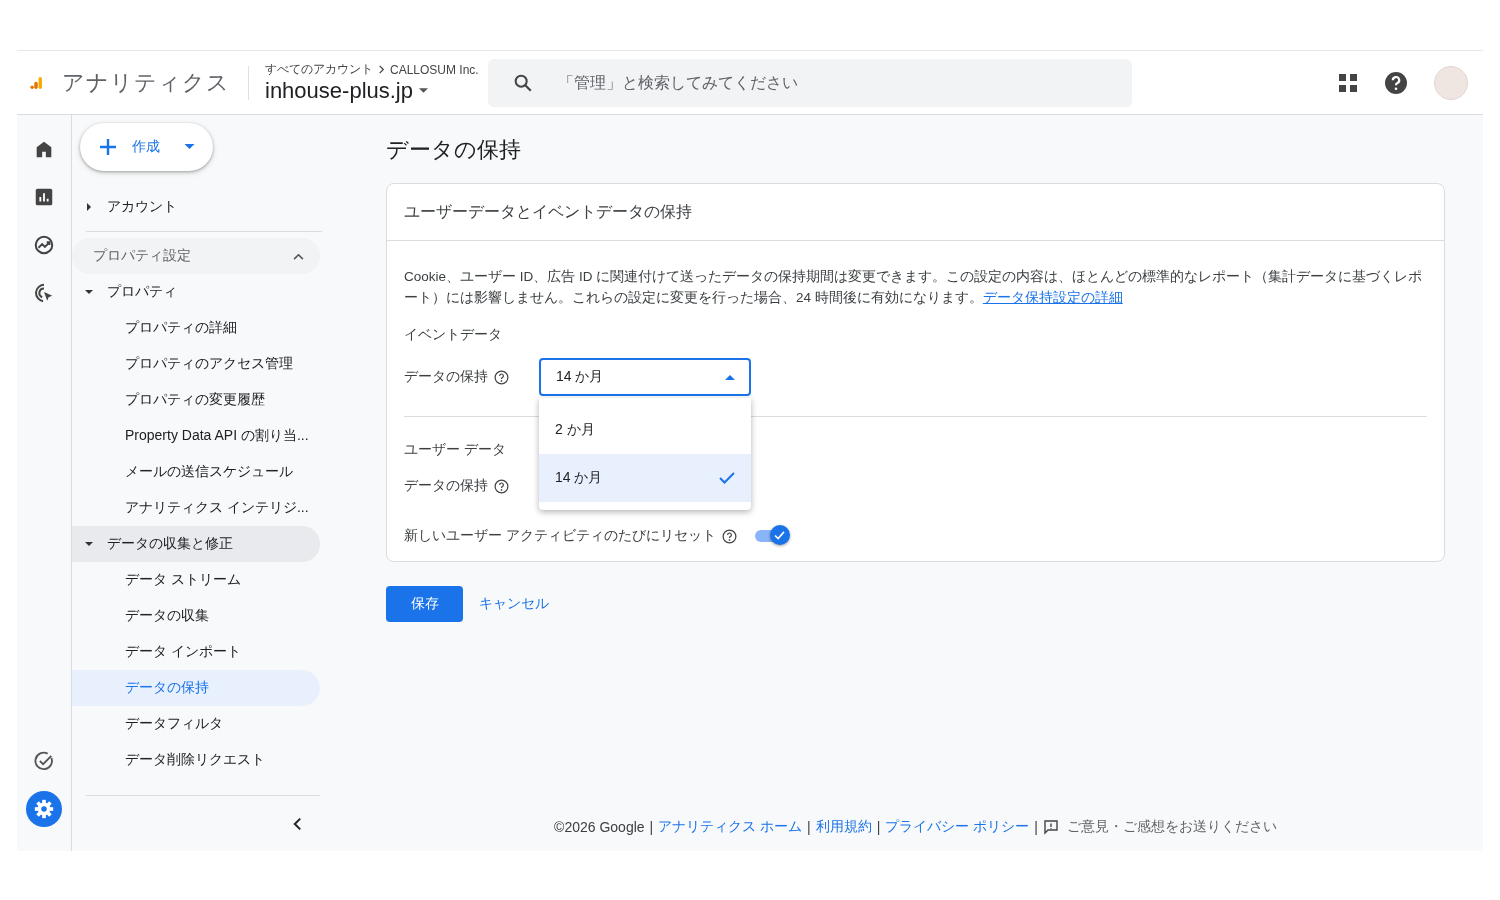 This screenshot has height=900, width=1500. What do you see at coordinates (453, 335) in the screenshot?
I see `section-heading: イベントデータ` at bounding box center [453, 335].